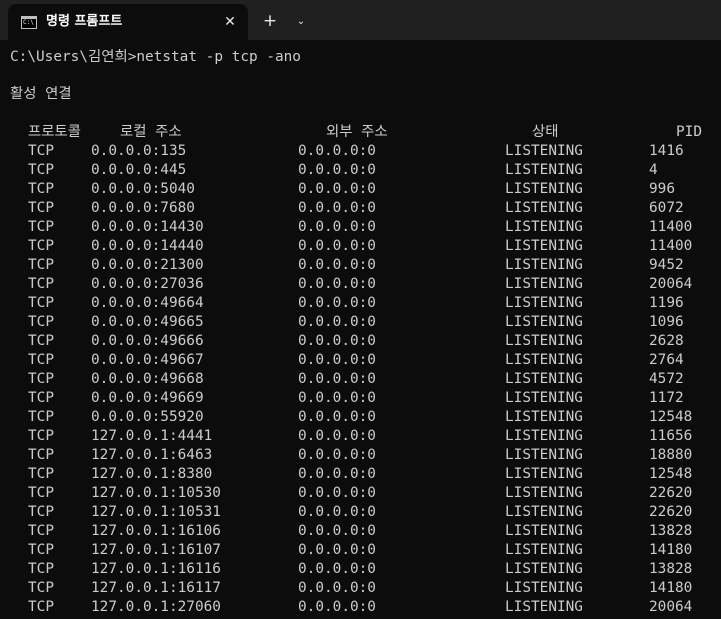 The image size is (721, 619). I want to click on header-local-address: 로컬 주소, so click(151, 132).